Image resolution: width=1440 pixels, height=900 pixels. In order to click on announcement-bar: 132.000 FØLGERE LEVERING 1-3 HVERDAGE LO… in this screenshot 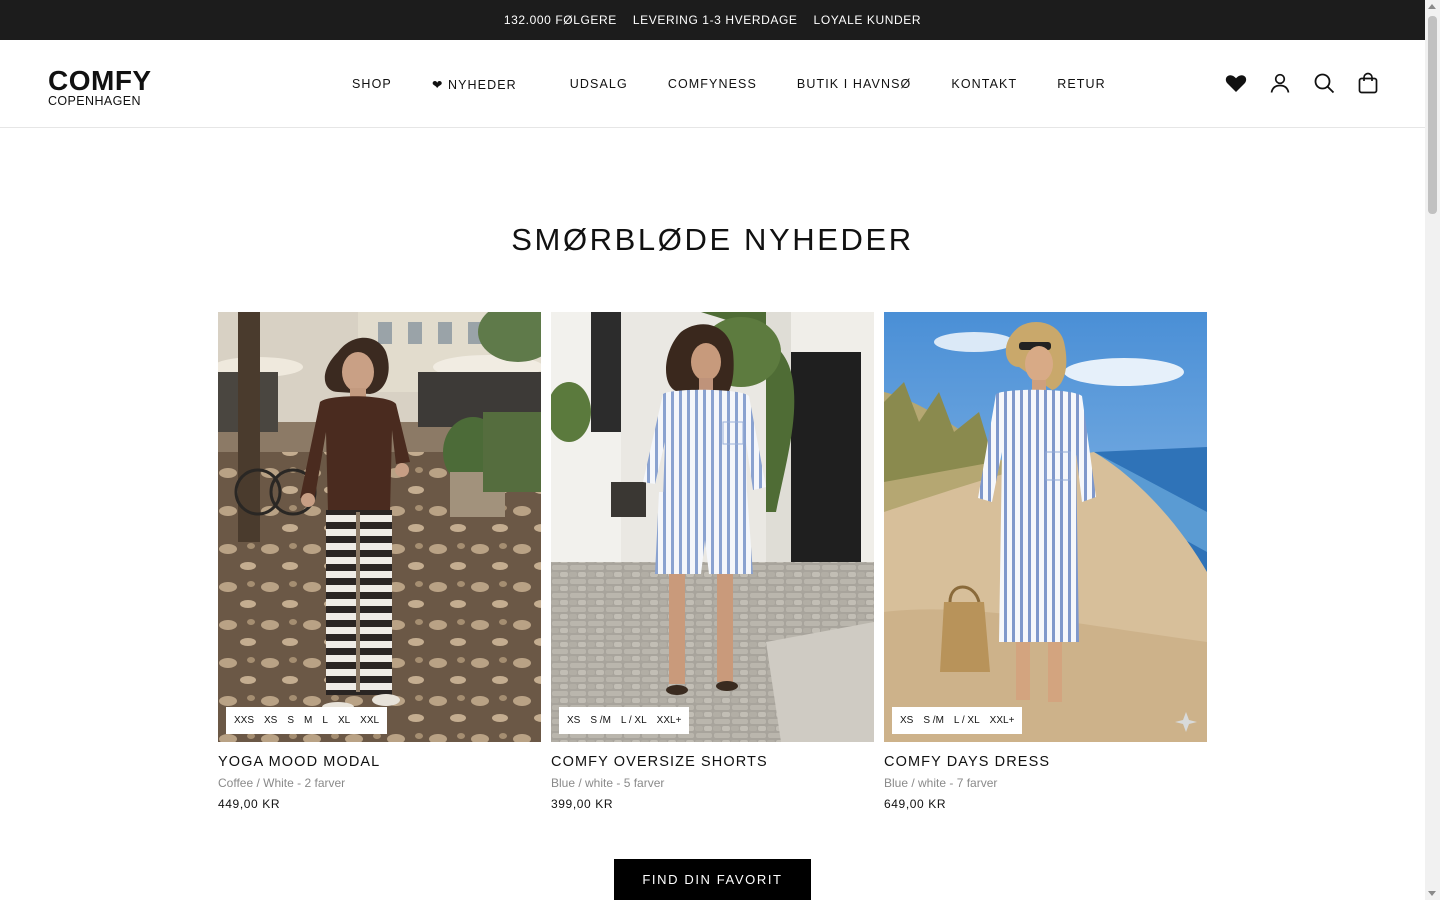, I will do `click(712, 20)`.